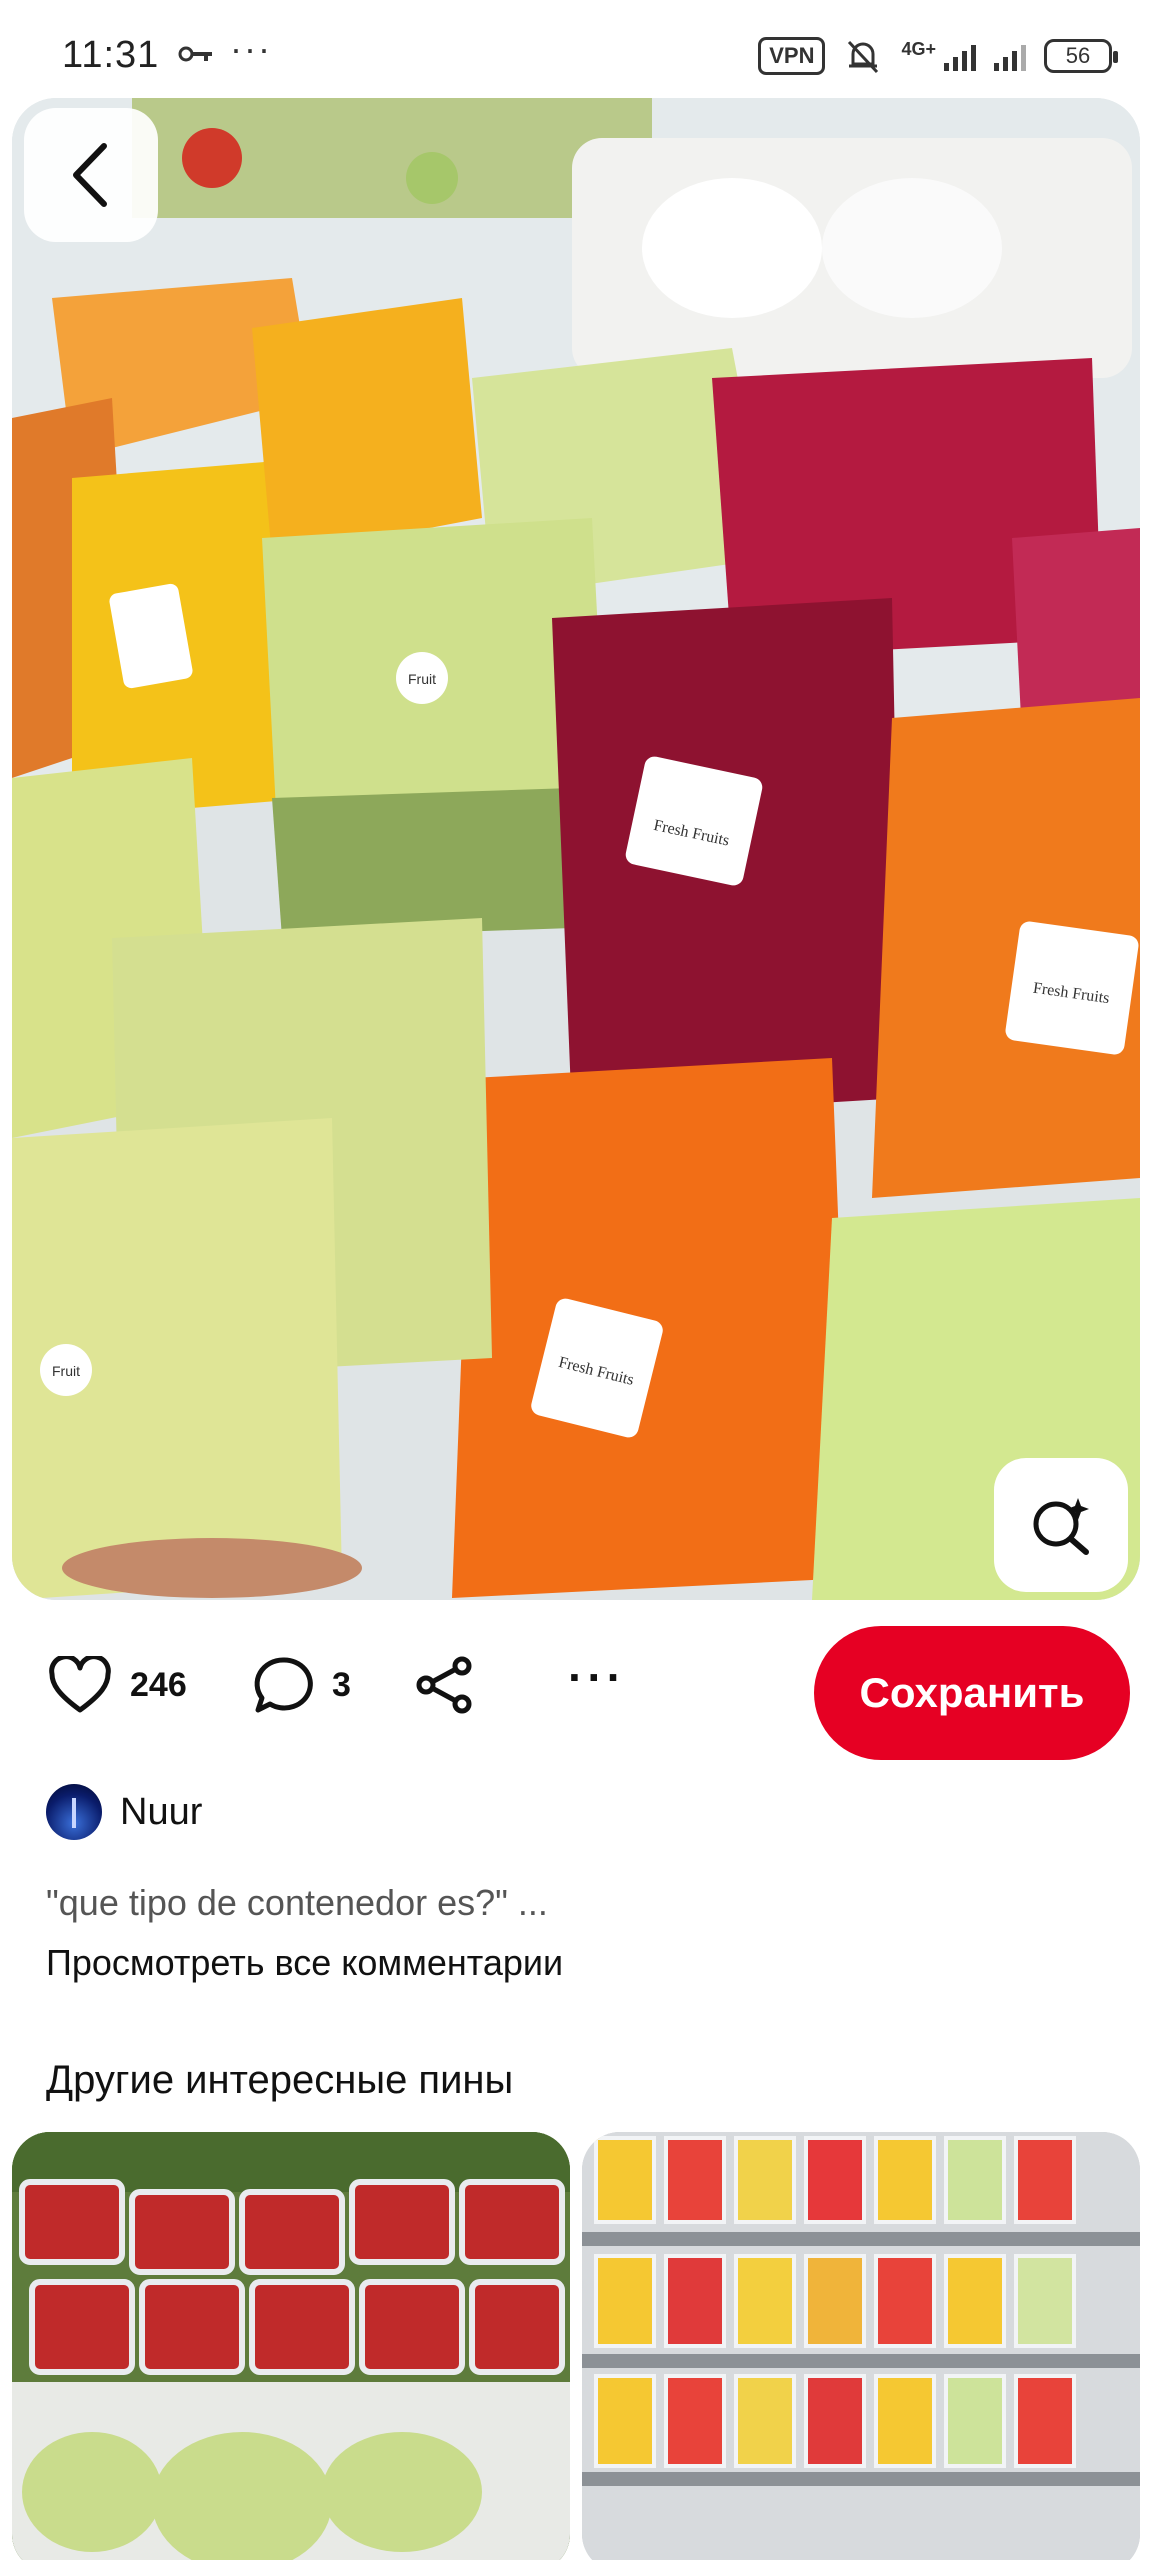 The image size is (1152, 2560). I want to click on signal-icon, so click(960, 56).